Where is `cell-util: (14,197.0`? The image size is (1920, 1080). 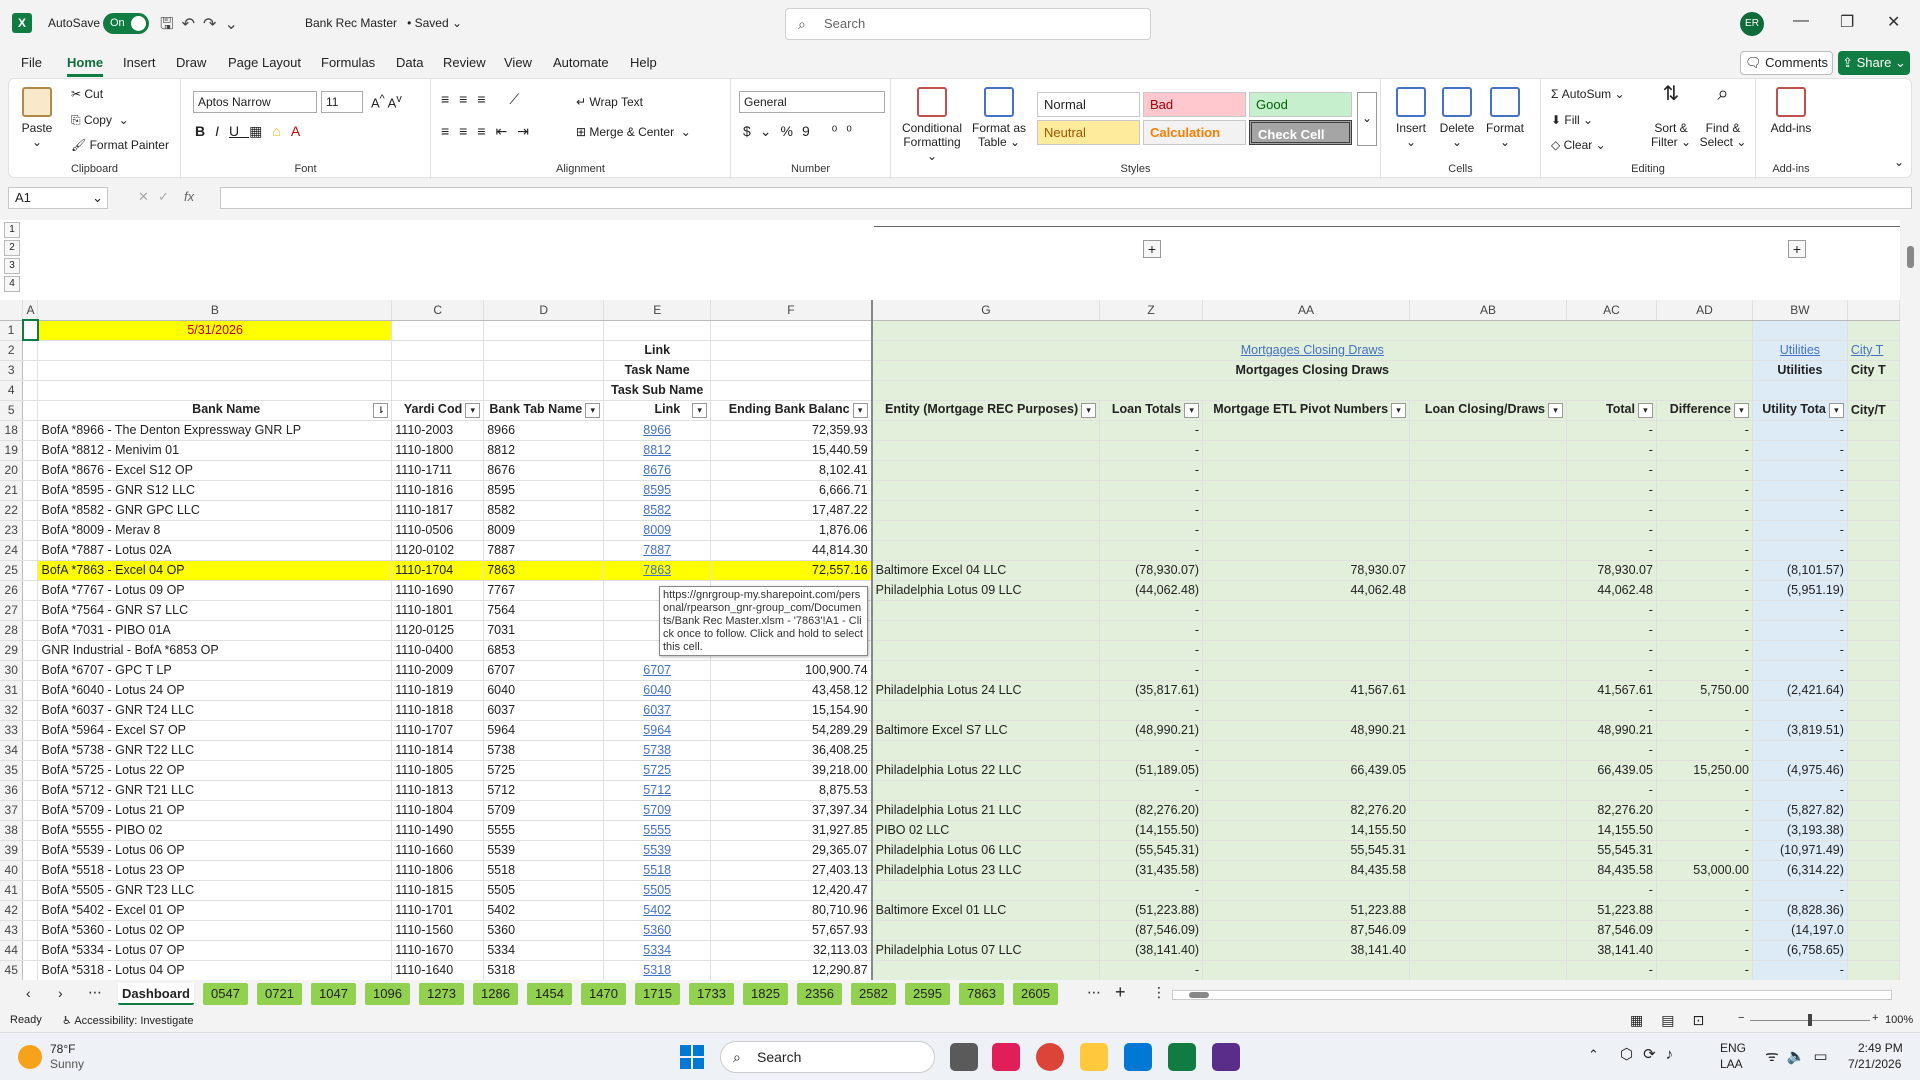
cell-util: (14,197.0 is located at coordinates (1800, 930).